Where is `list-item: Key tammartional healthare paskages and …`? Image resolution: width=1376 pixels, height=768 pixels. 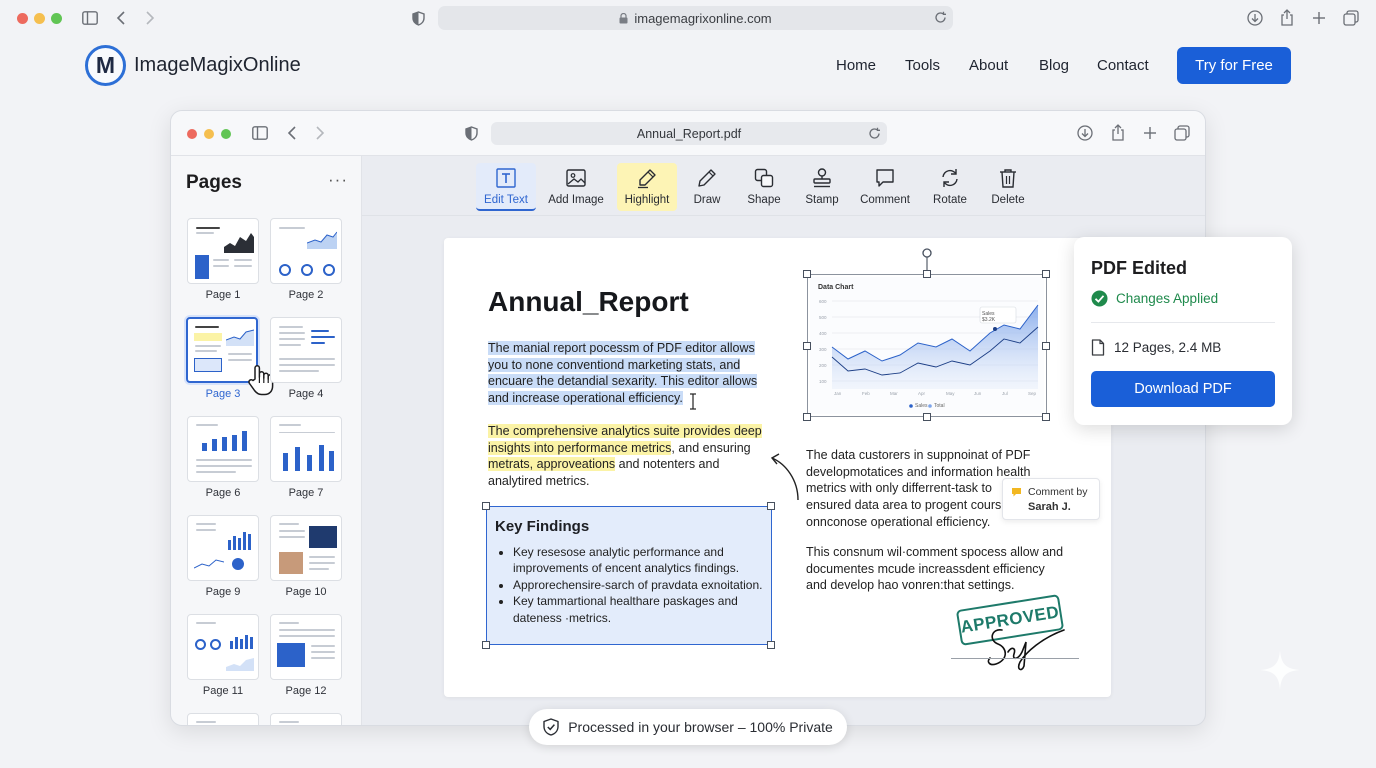 list-item: Key tammartional healthare paskages and … is located at coordinates (639, 609).